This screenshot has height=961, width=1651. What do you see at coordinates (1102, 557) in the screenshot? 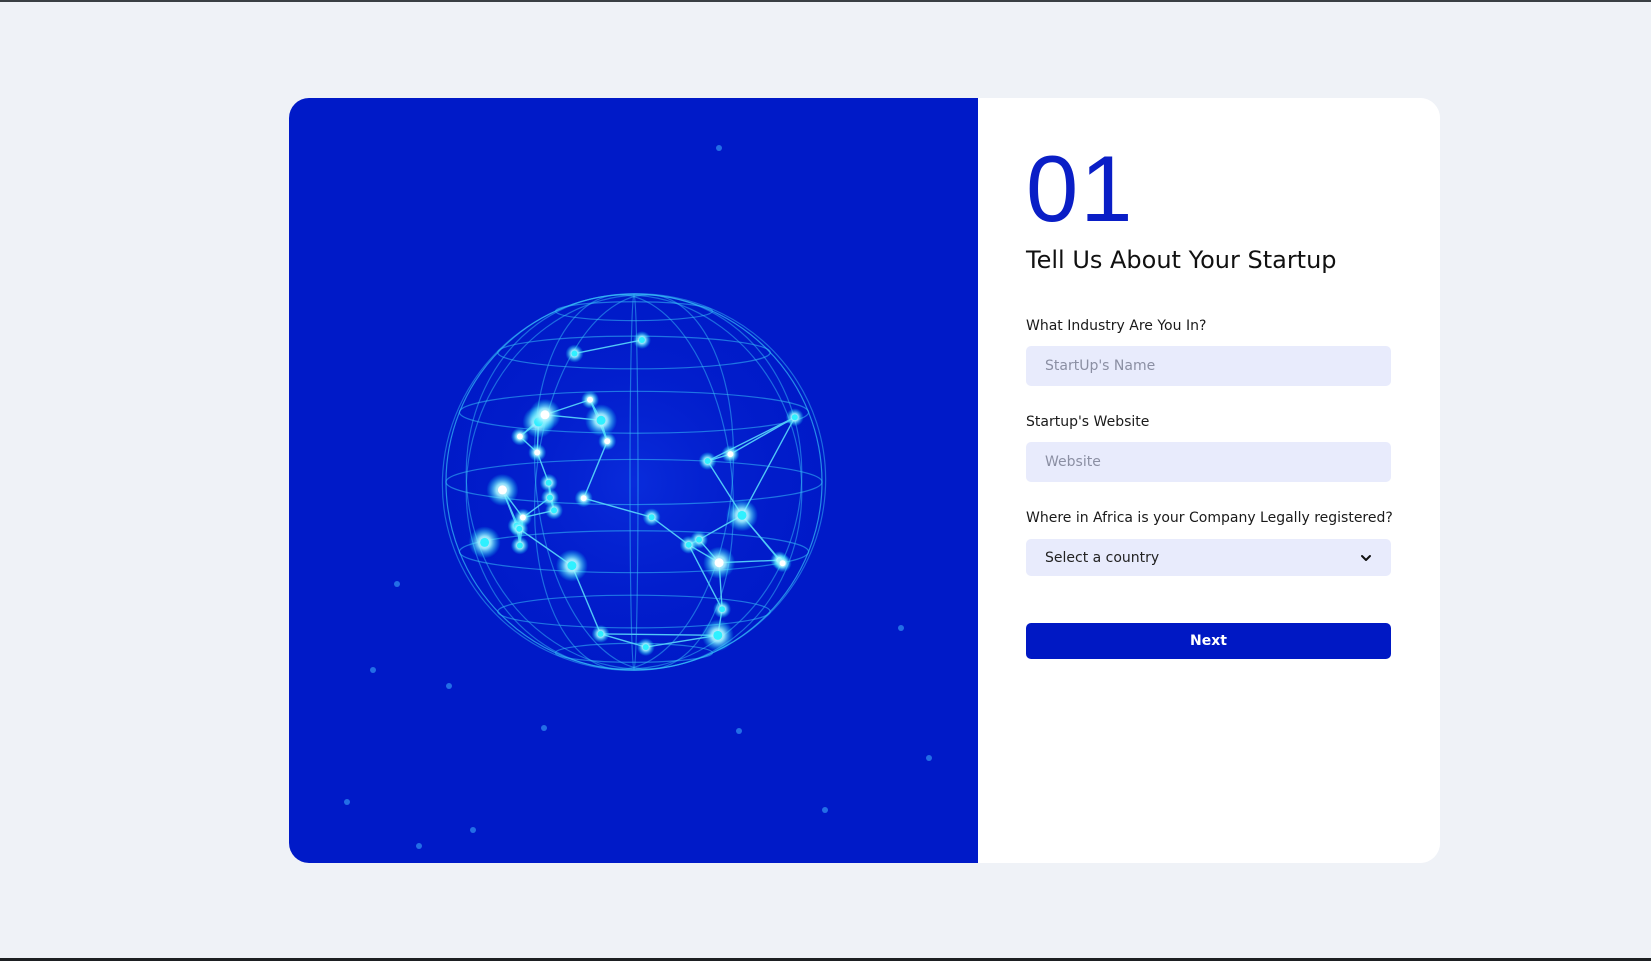
I see `country-select-value: Select a country` at bounding box center [1102, 557].